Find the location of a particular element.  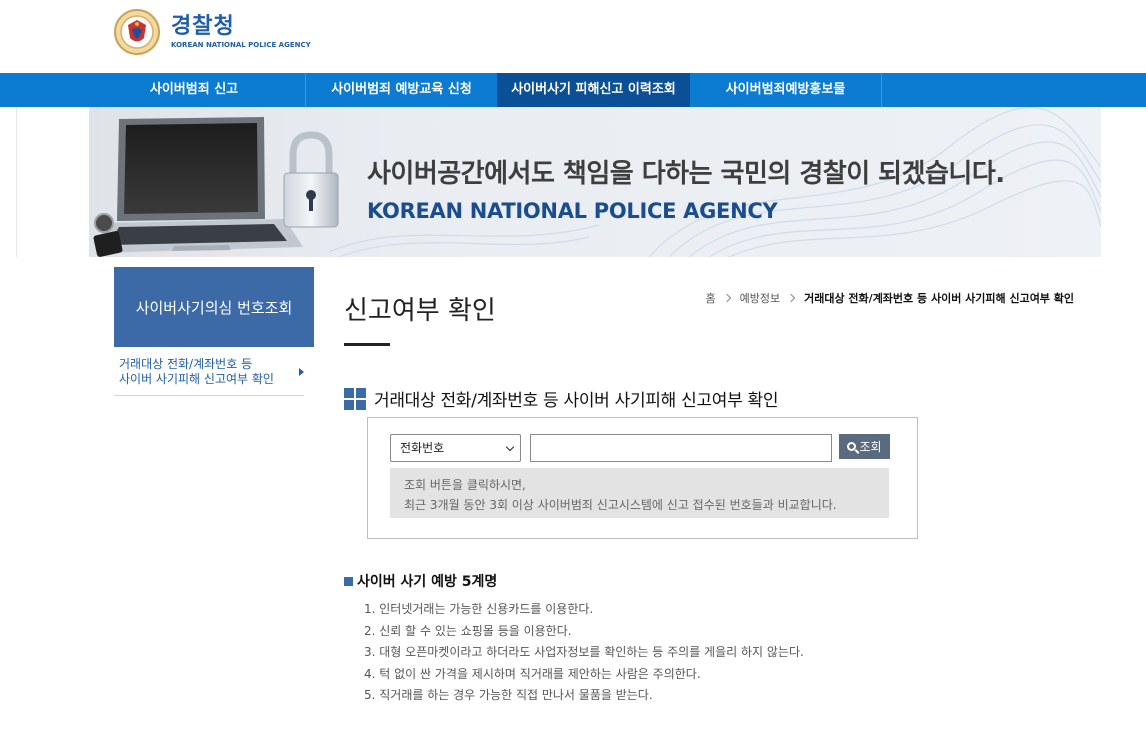

search-type-select: 전화번호 is located at coordinates (455, 448).